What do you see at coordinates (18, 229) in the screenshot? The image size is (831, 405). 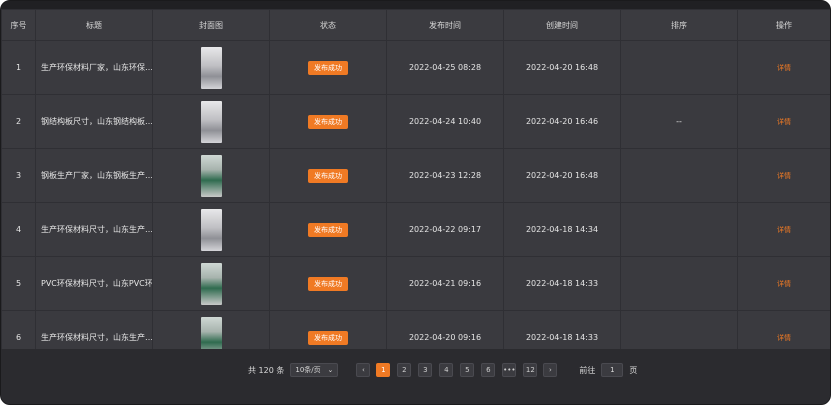 I see `row-index: 4` at bounding box center [18, 229].